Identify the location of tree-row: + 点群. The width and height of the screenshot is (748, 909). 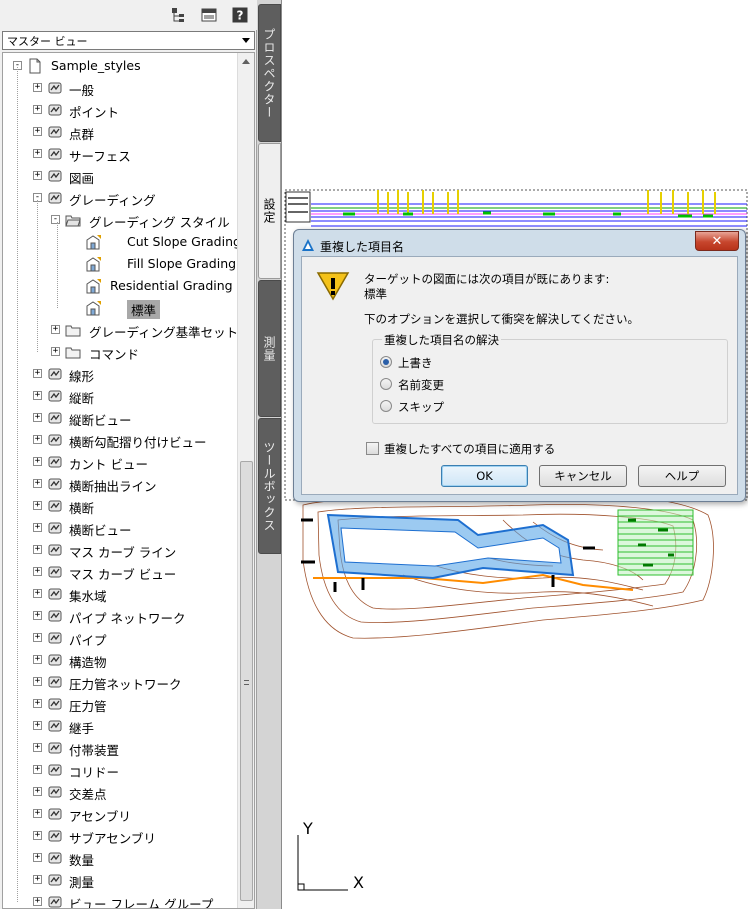
(121, 132).